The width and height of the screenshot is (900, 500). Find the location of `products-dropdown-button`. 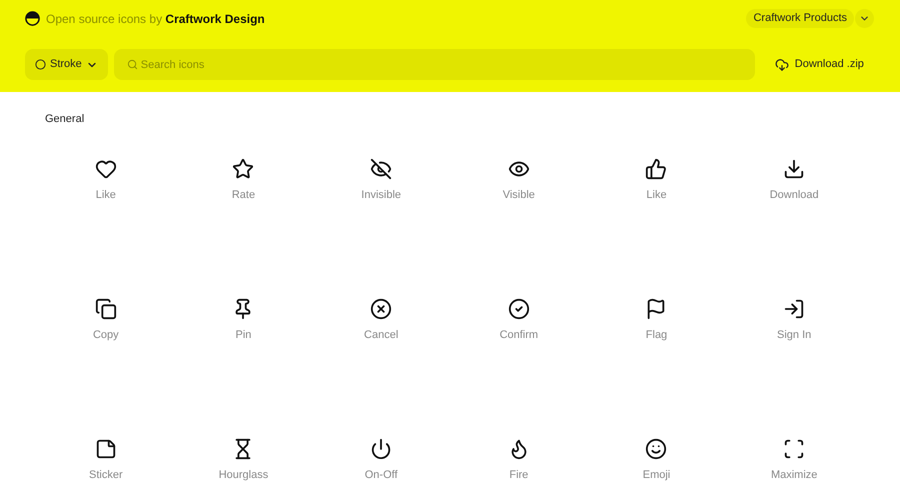

products-dropdown-button is located at coordinates (864, 18).